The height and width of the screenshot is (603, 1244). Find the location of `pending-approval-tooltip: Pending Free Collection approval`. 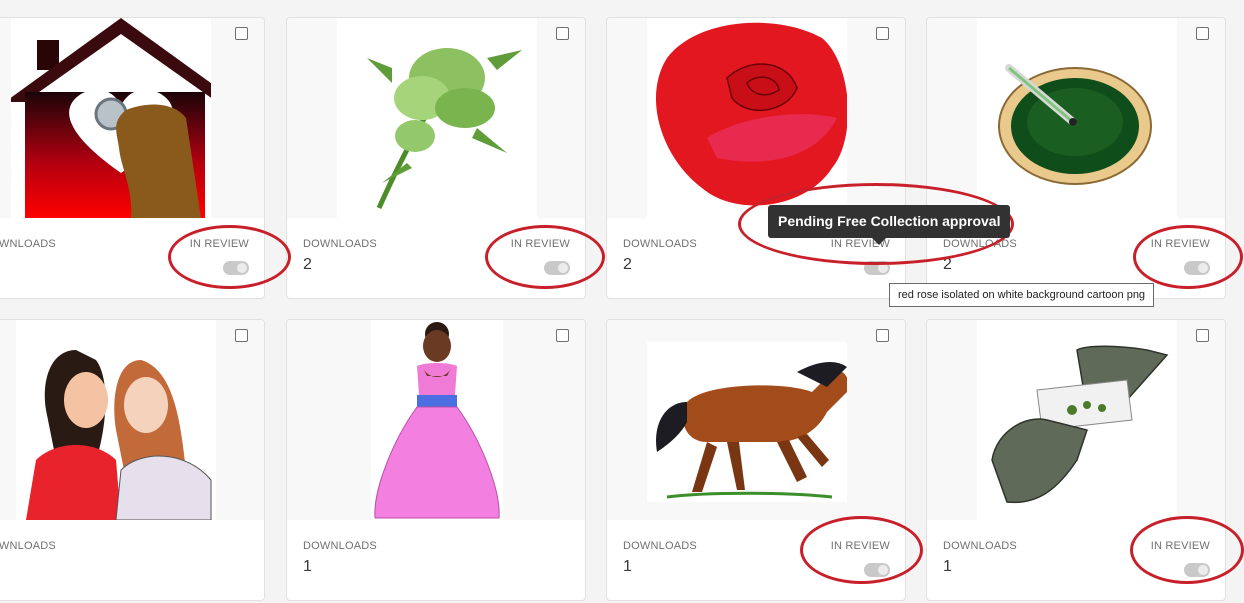

pending-approval-tooltip: Pending Free Collection approval is located at coordinates (889, 221).